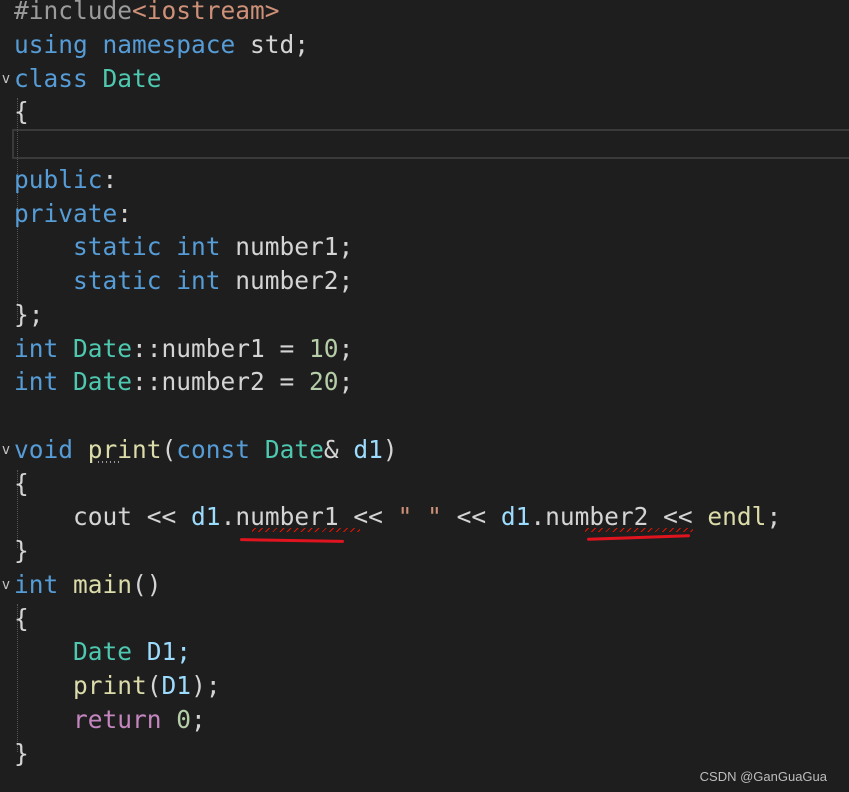 Image resolution: width=849 pixels, height=792 pixels. Describe the element at coordinates (103, 517) in the screenshot. I see `code-token: cout` at that location.